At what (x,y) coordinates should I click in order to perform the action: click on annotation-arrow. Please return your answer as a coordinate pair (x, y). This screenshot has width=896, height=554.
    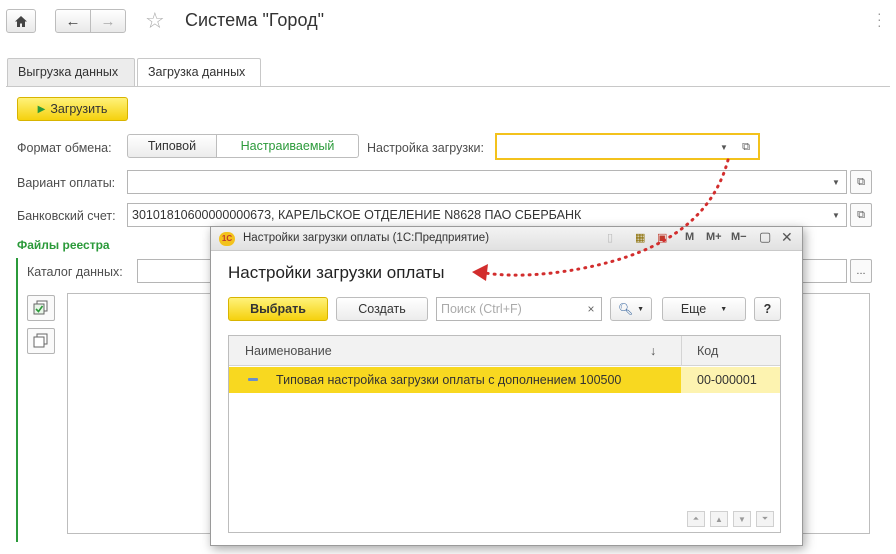
    Looking at the image, I should click on (601, 219).